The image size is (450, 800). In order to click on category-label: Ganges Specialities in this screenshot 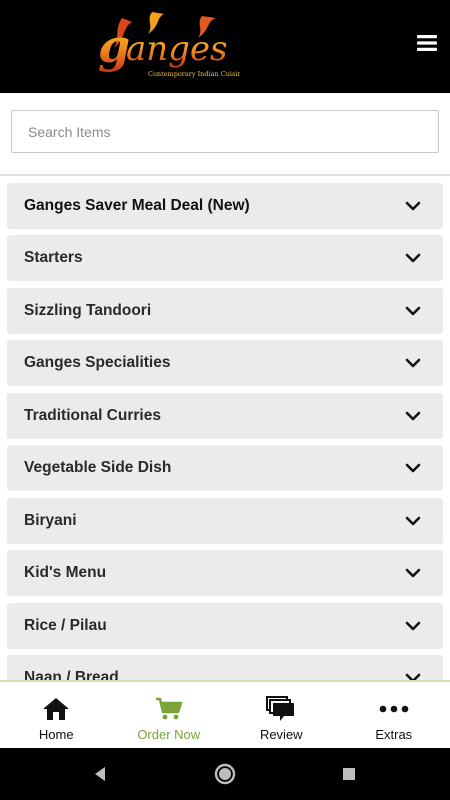, I will do `click(97, 362)`.